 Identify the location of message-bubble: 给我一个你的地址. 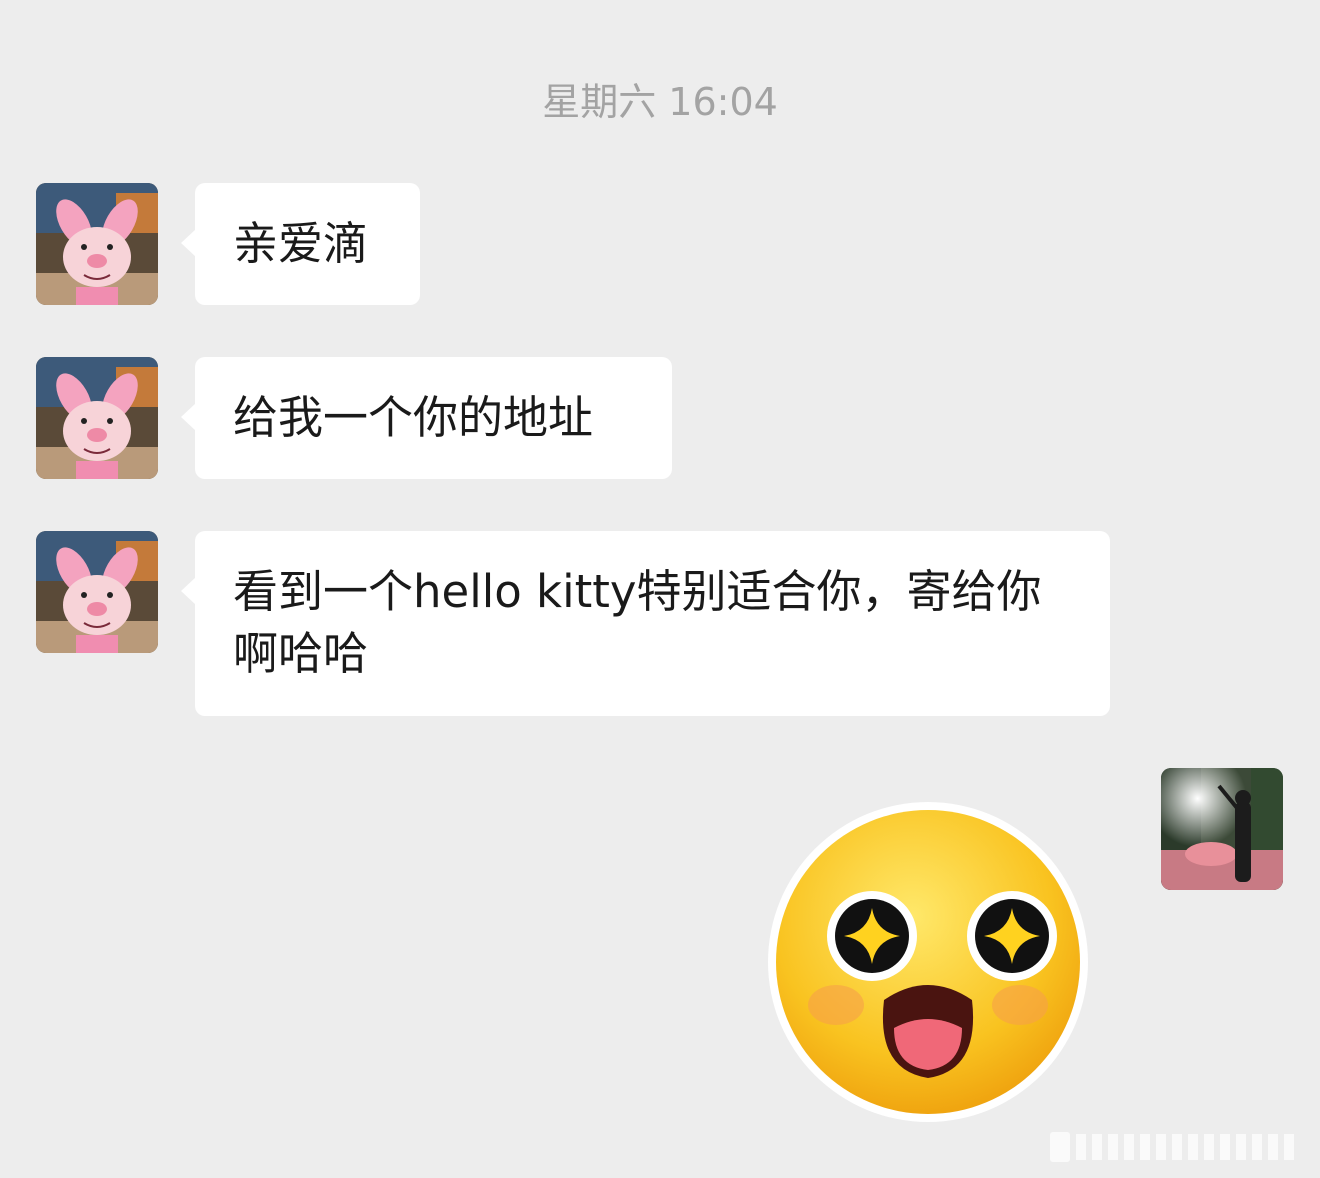
(426, 418).